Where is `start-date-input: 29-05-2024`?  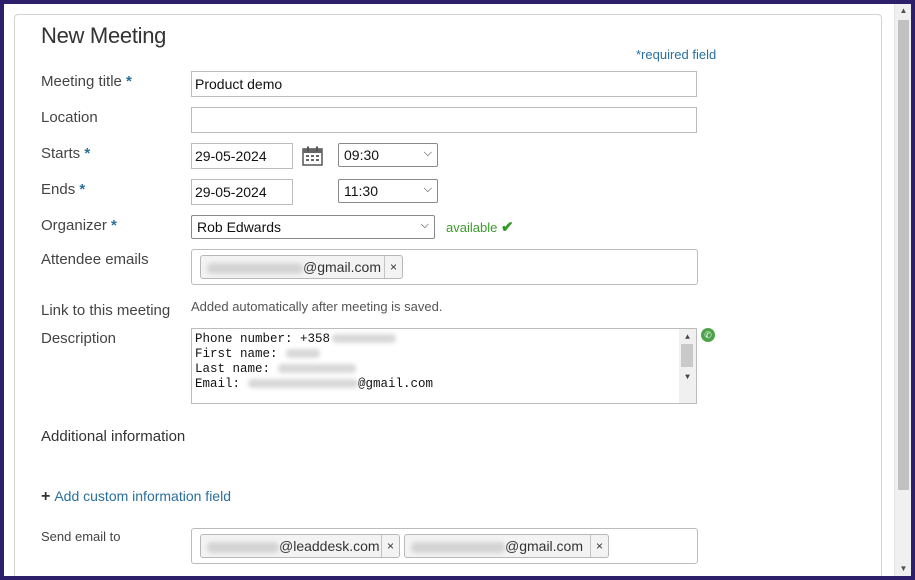
start-date-input: 29-05-2024 is located at coordinates (242, 156).